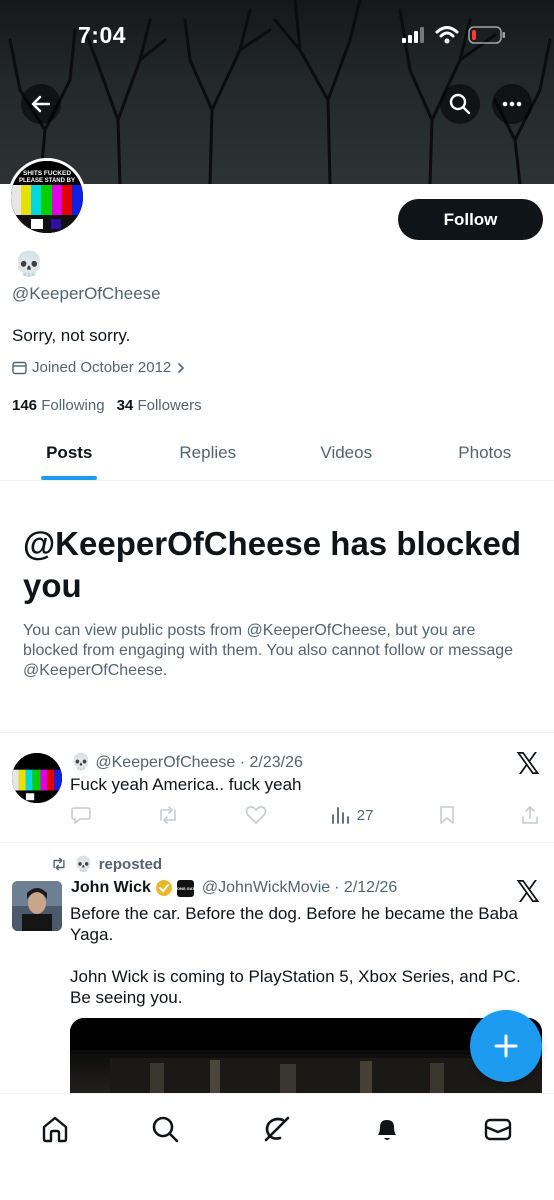  Describe the element at coordinates (208, 453) in the screenshot. I see `tab-replies: Replies` at that location.